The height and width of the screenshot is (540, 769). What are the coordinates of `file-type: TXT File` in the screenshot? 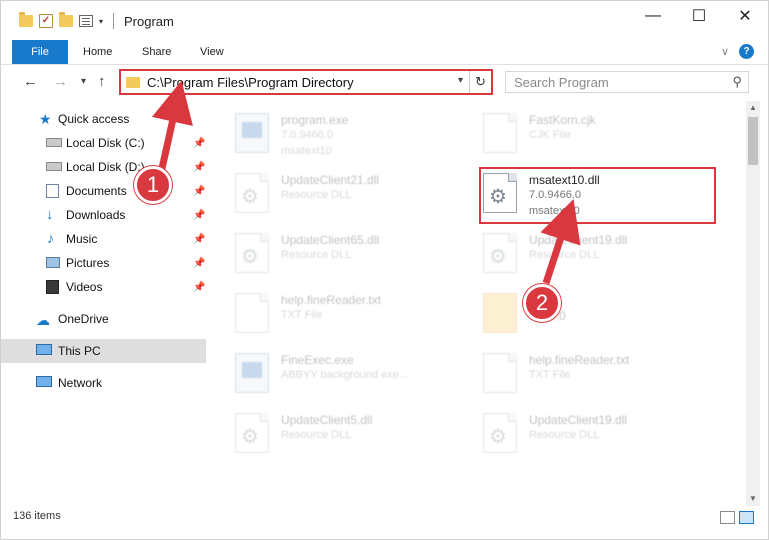 It's located at (550, 375).